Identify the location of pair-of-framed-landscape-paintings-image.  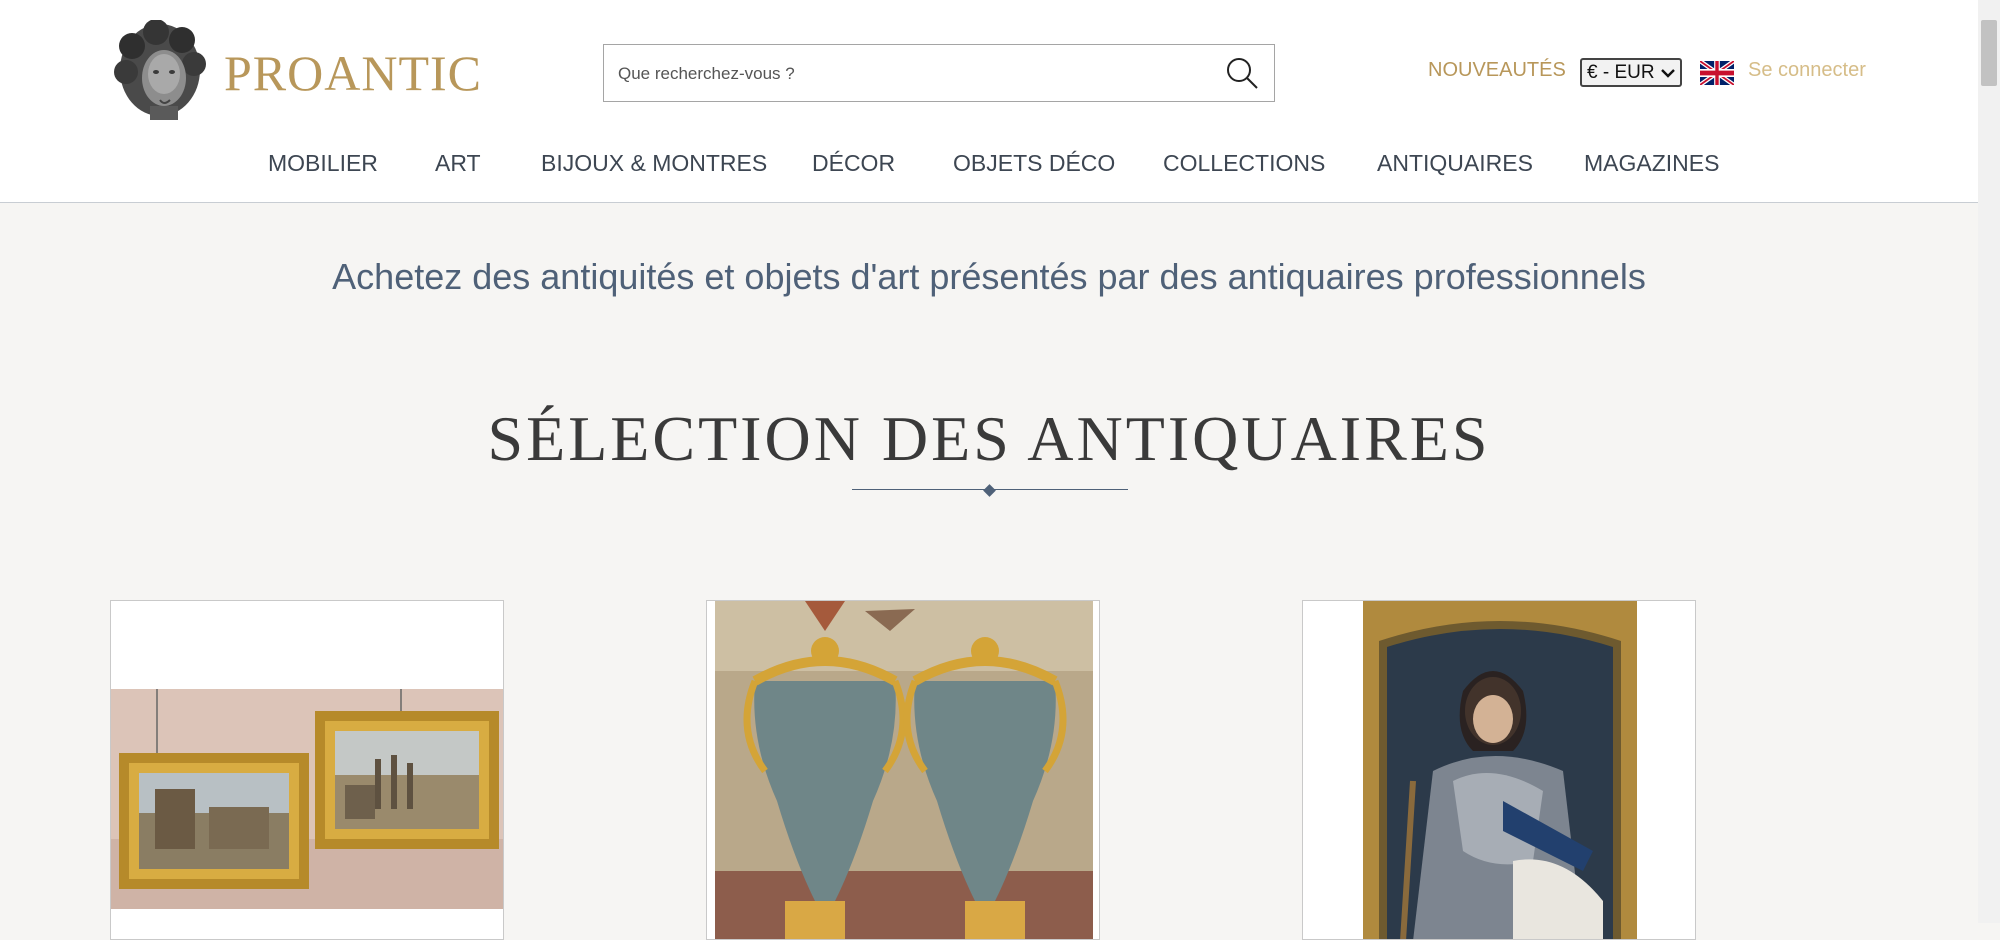
(307, 799).